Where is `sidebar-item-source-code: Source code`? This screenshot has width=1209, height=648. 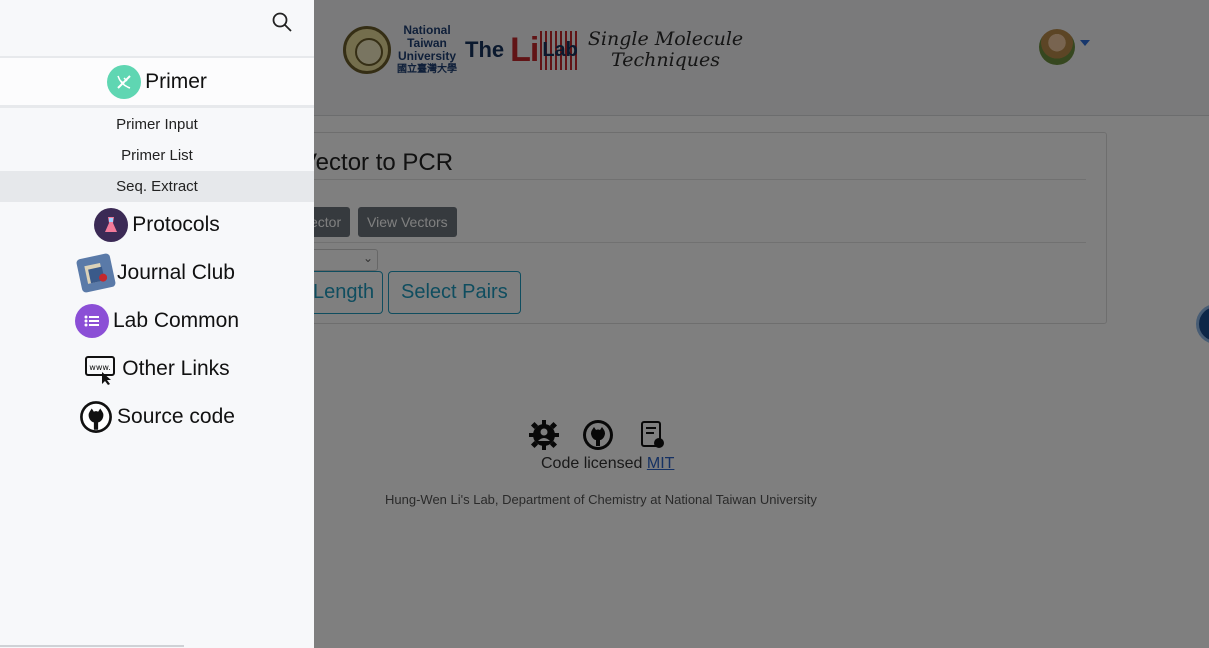
sidebar-item-source-code: Source code is located at coordinates (157, 417).